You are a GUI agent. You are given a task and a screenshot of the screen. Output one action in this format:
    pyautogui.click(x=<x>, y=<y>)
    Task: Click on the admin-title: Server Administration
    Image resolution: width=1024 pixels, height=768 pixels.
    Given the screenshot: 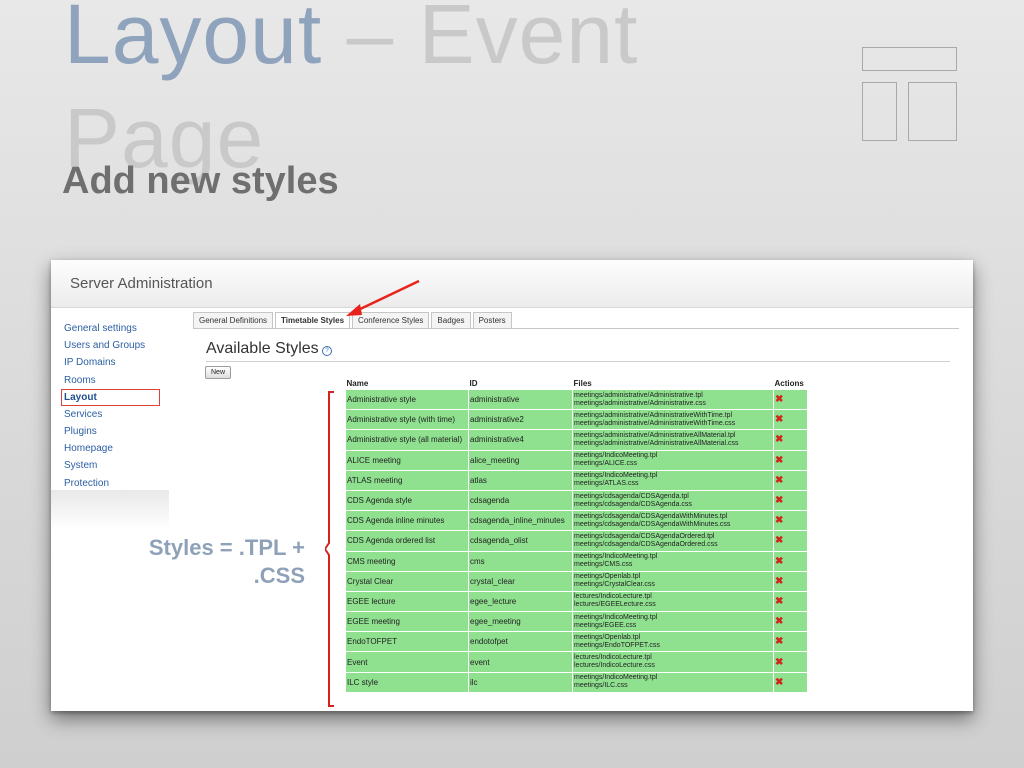 What is the action you would take?
    pyautogui.click(x=141, y=283)
    